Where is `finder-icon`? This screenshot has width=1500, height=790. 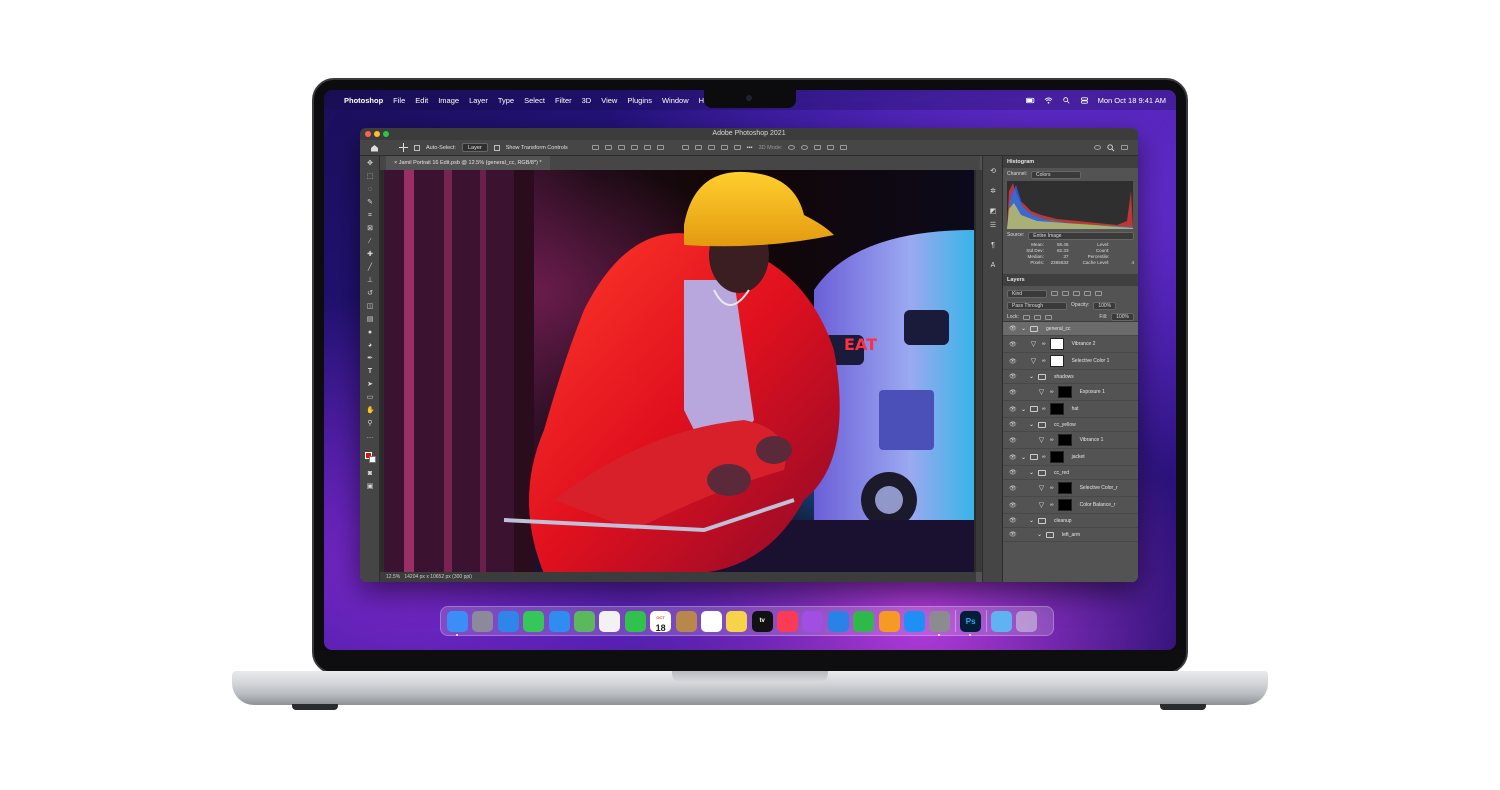 finder-icon is located at coordinates (457, 623).